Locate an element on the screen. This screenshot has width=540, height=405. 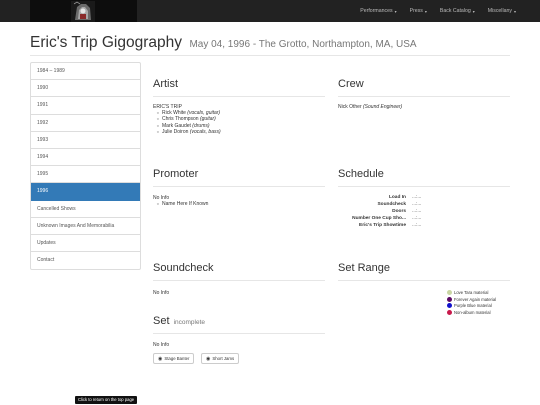
band-logo-icon is located at coordinates (83, 11).